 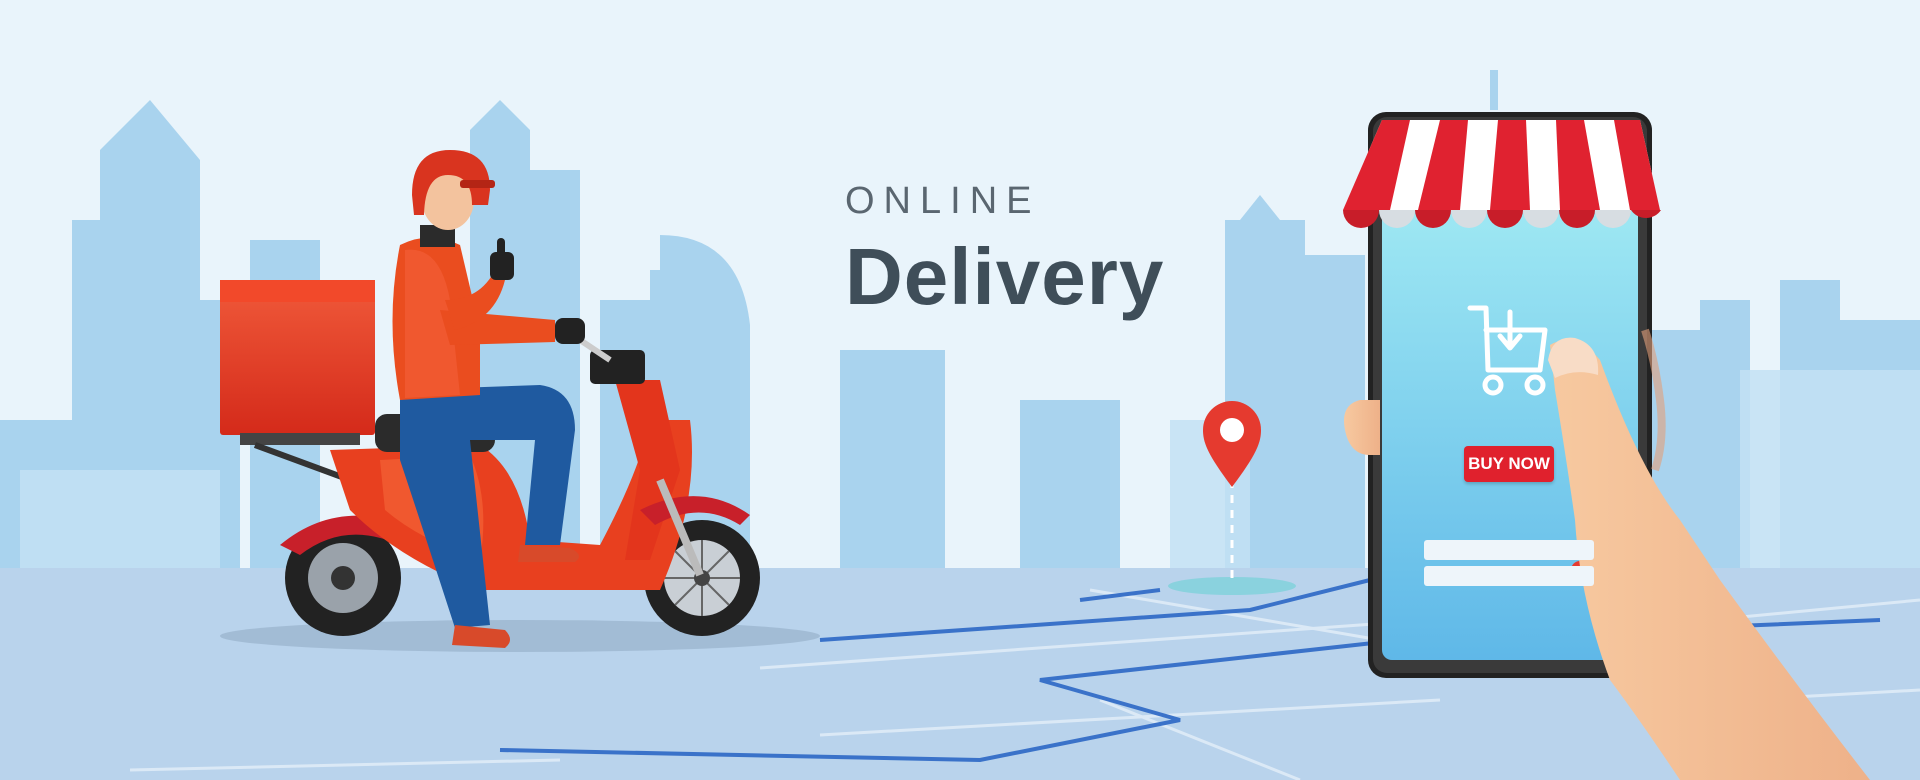 I want to click on headline: ONLINE Delivery, so click(x=1004, y=251).